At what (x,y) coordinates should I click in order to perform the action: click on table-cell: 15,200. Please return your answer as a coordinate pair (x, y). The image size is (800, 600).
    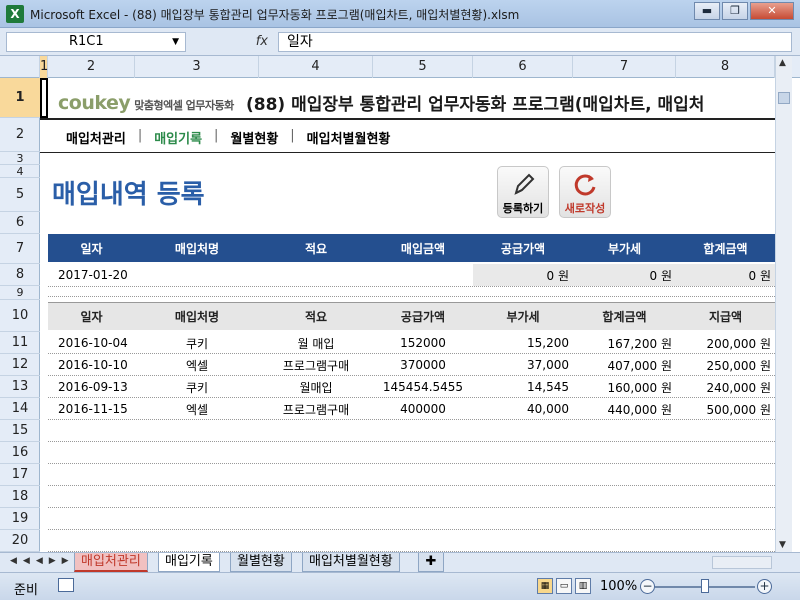
    Looking at the image, I should click on (523, 343).